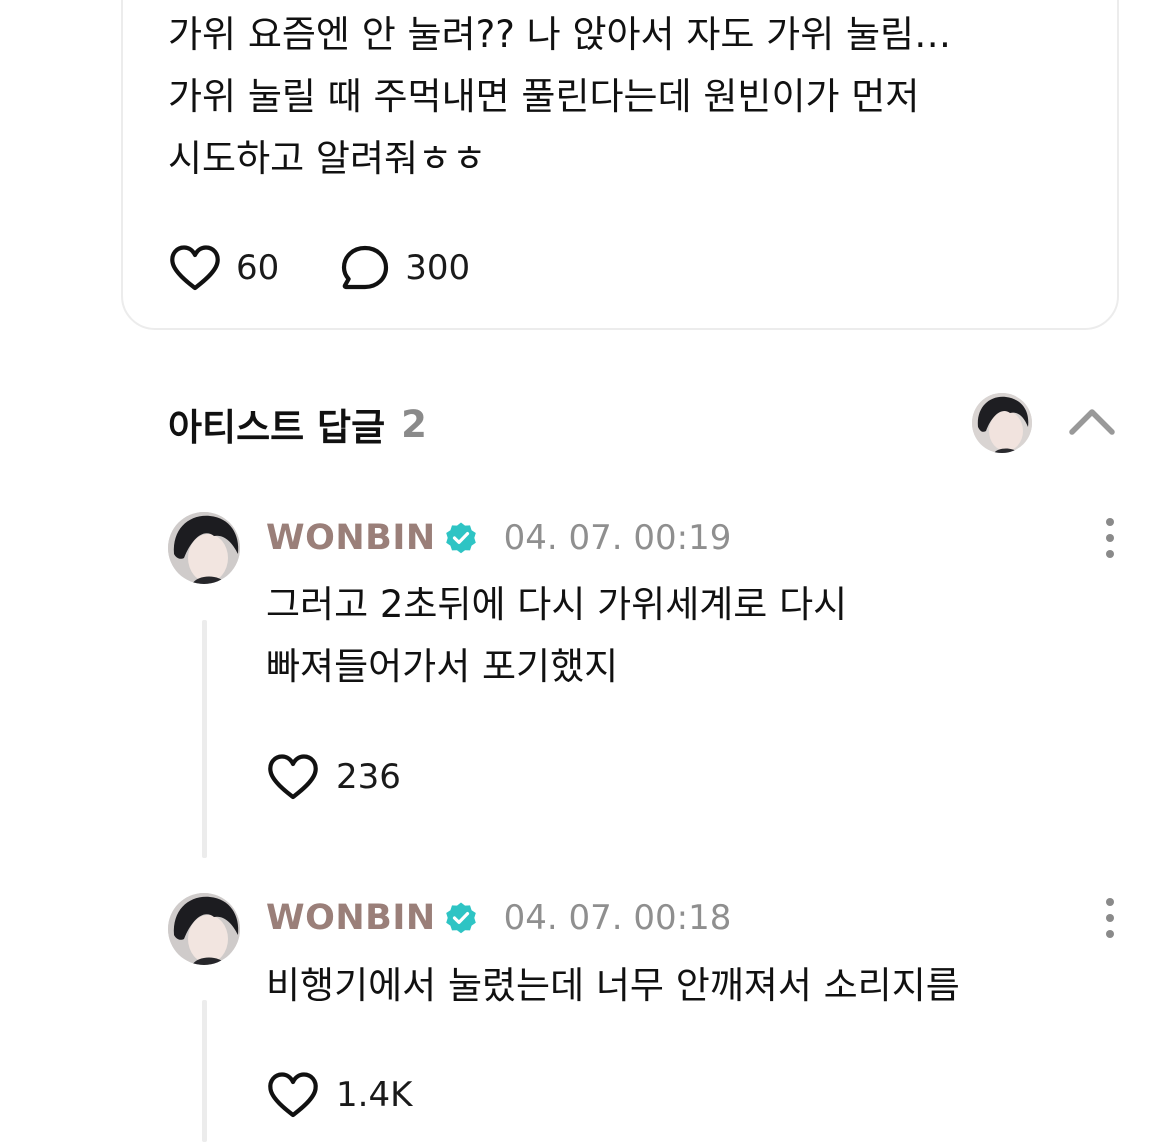 This screenshot has width=1169, height=1142. What do you see at coordinates (223, 268) in the screenshot?
I see `post-like-button: 60` at bounding box center [223, 268].